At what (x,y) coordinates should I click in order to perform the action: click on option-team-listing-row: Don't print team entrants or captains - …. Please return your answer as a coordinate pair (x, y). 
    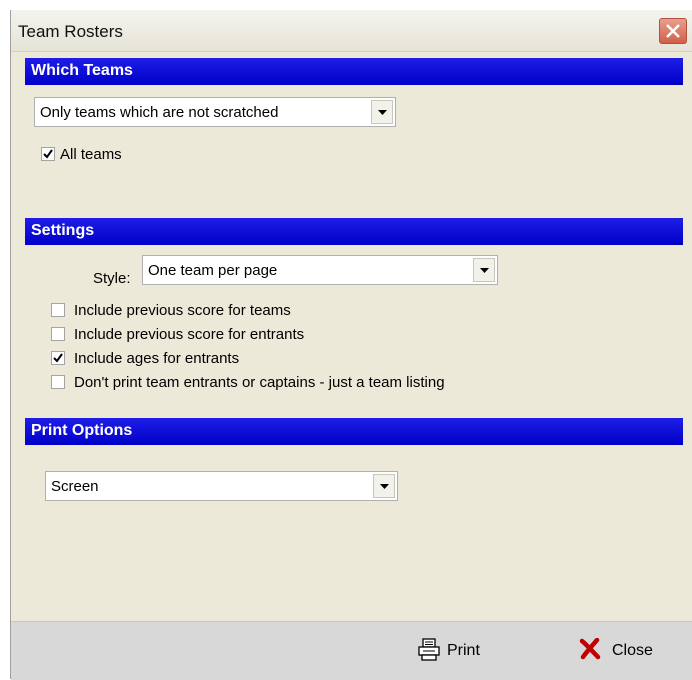
    Looking at the image, I should click on (331, 384).